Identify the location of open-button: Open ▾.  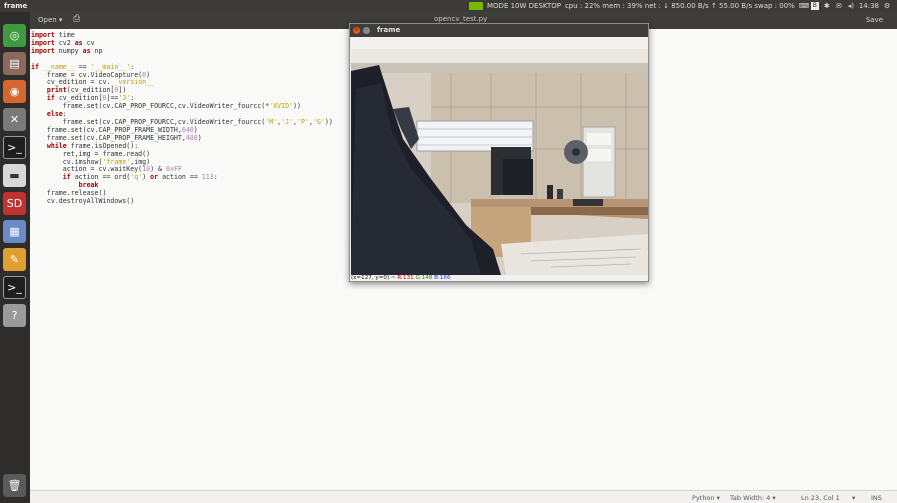
(50, 20).